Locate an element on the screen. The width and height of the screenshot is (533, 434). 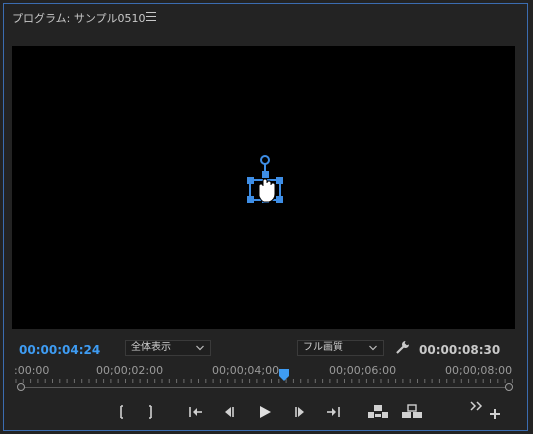
zoom-start-handle is located at coordinates (21, 387).